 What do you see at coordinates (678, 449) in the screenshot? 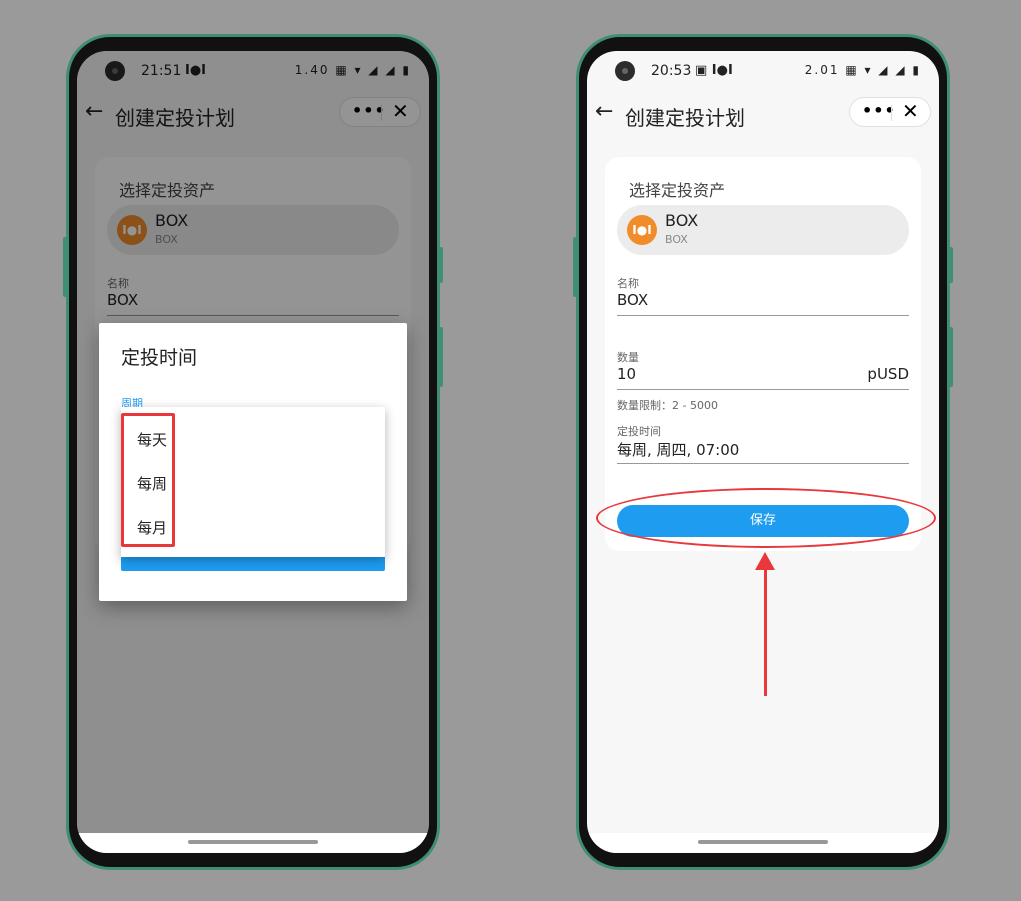
I see `schedule-field: 每周, 周四, 07:00` at bounding box center [678, 449].